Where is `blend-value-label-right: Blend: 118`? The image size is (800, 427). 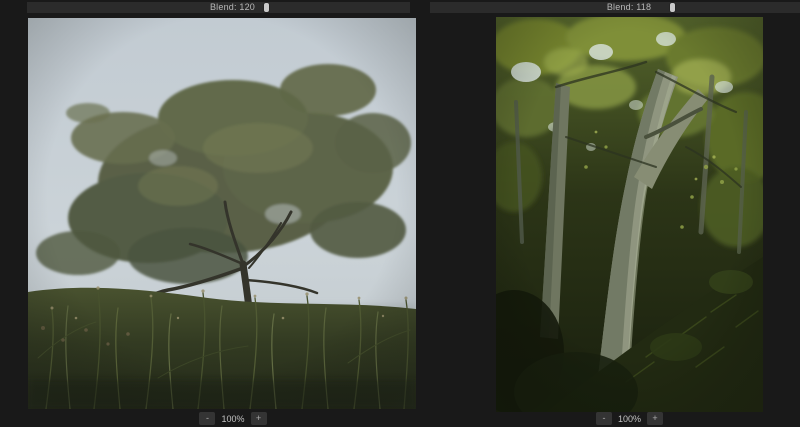 blend-value-label-right: Blend: 118 is located at coordinates (629, 7).